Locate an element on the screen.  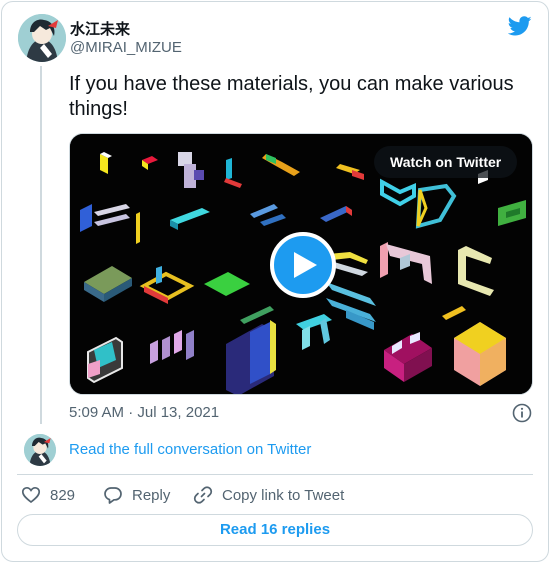
twitter-bird-icon is located at coordinates (520, 26).